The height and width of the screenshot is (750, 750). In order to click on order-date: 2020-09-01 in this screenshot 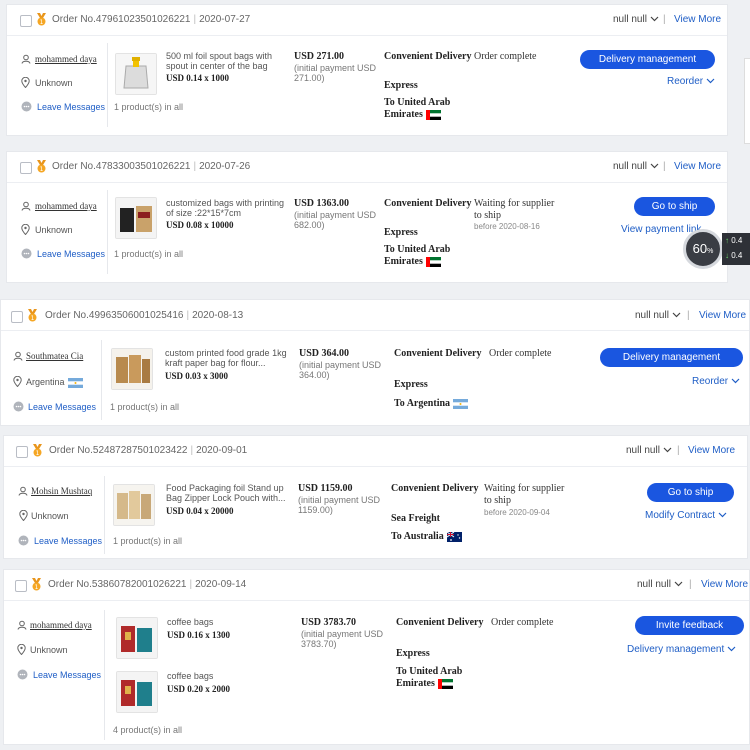, I will do `click(222, 450)`.